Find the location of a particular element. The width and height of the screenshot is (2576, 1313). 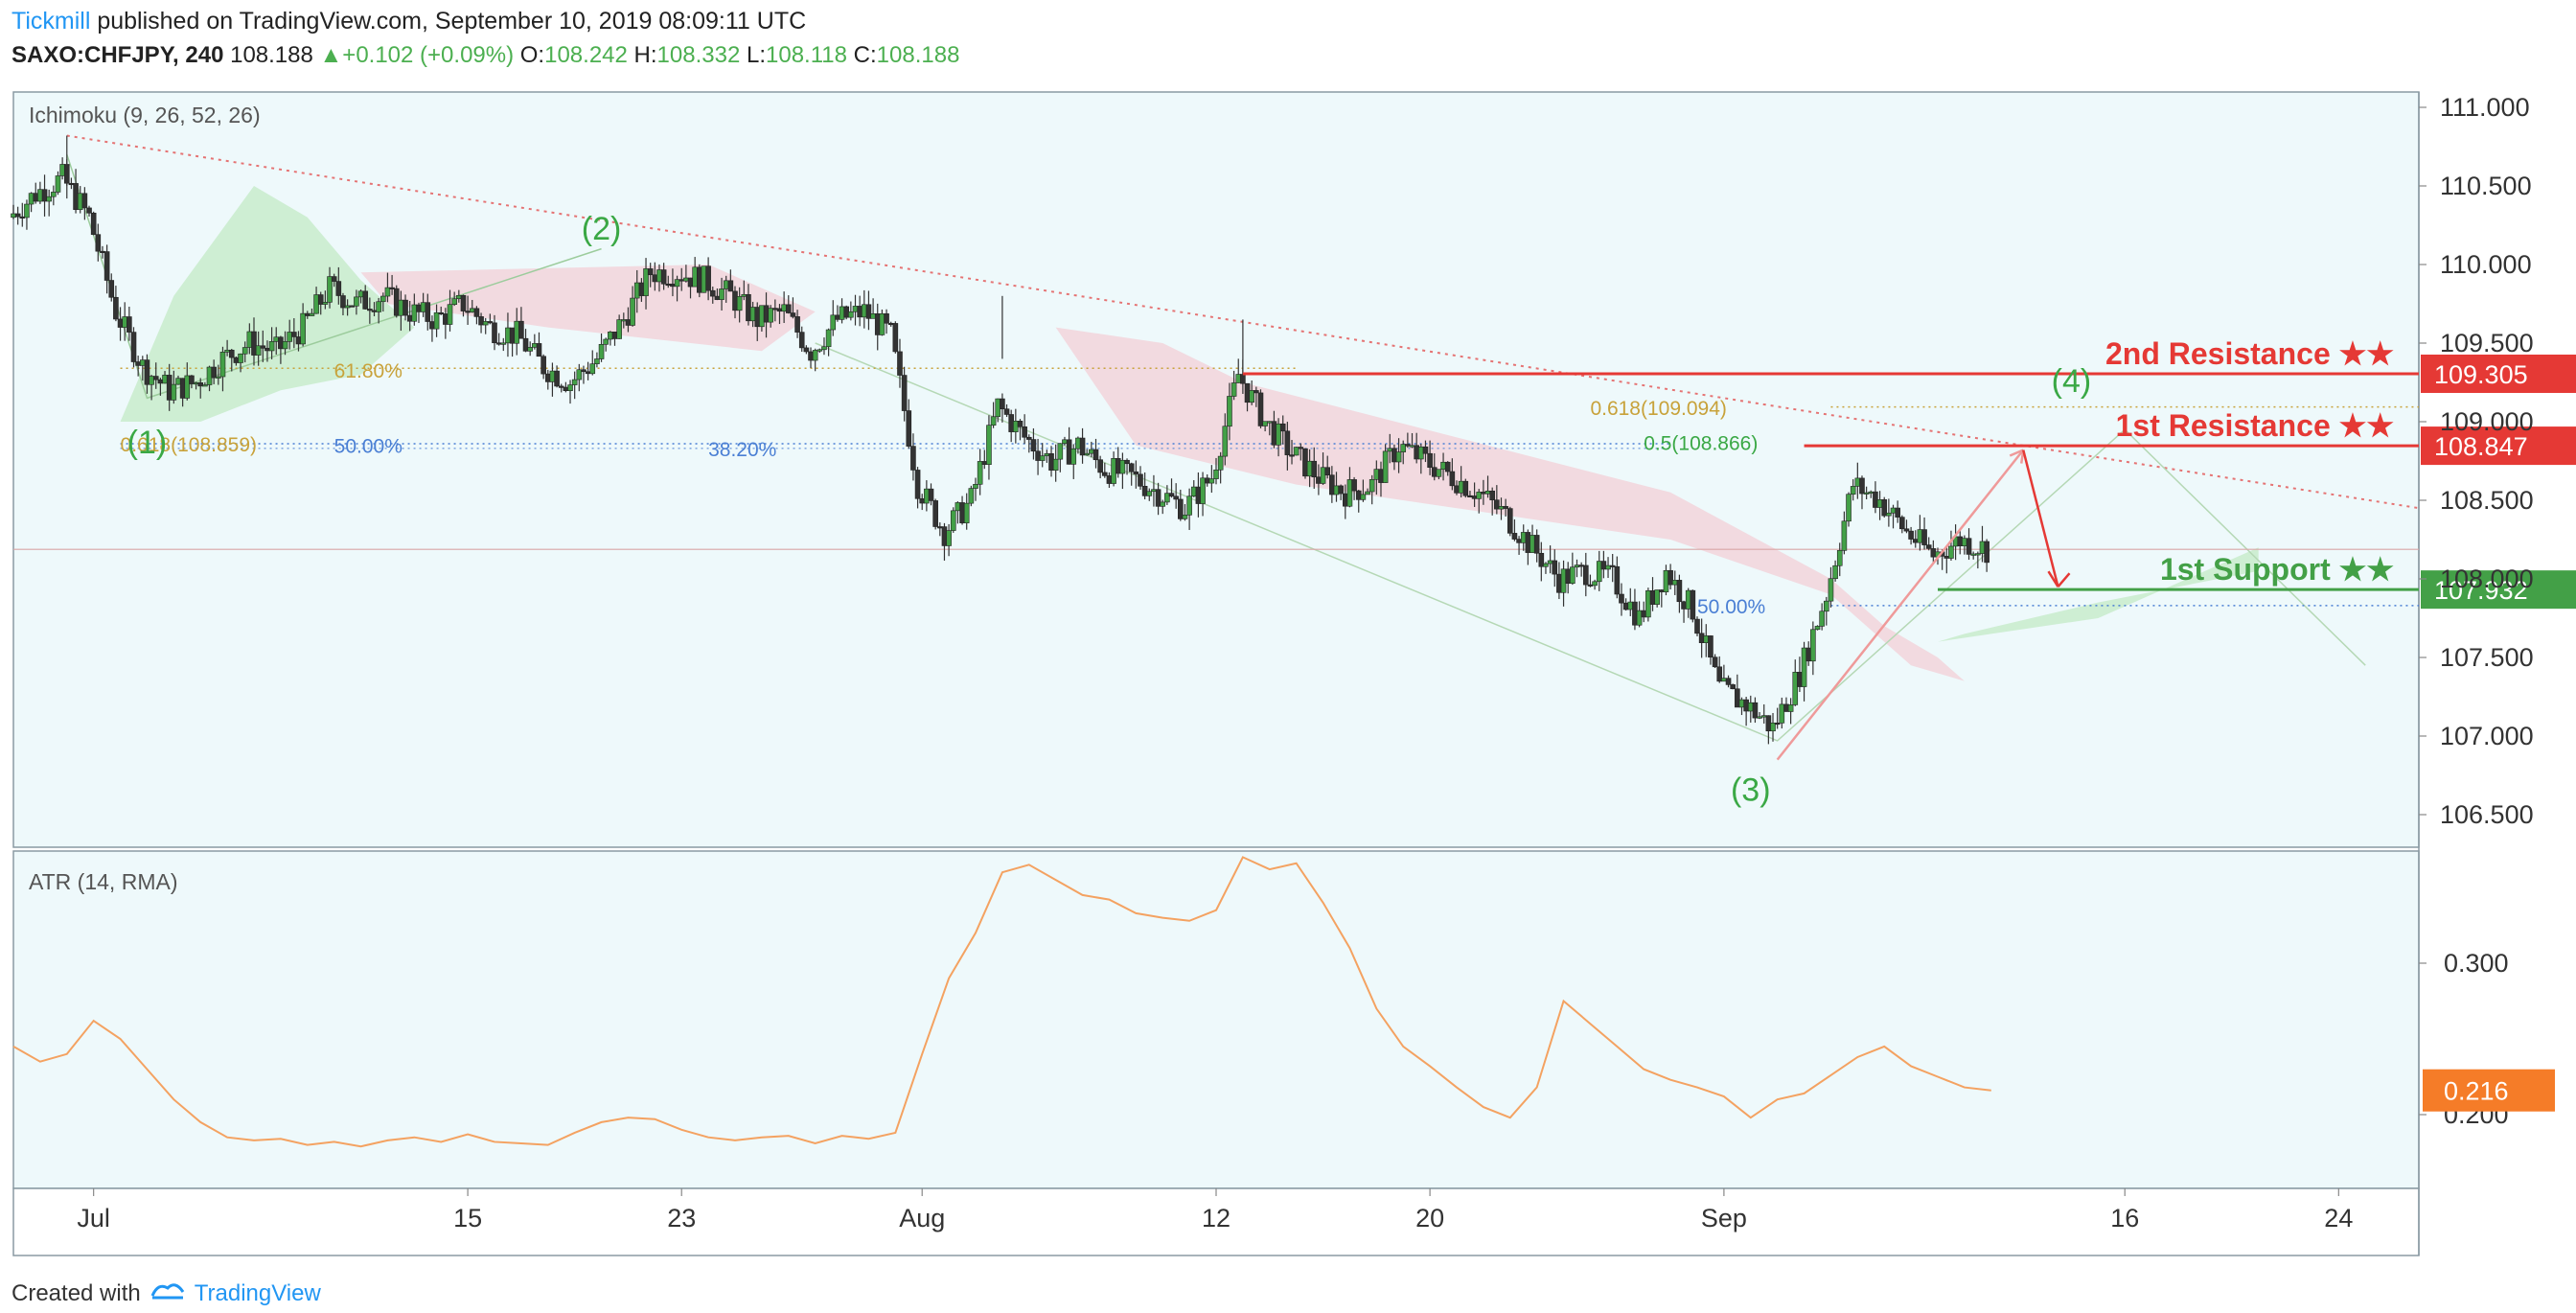

tradingview-link: TradingView is located at coordinates (258, 1294).